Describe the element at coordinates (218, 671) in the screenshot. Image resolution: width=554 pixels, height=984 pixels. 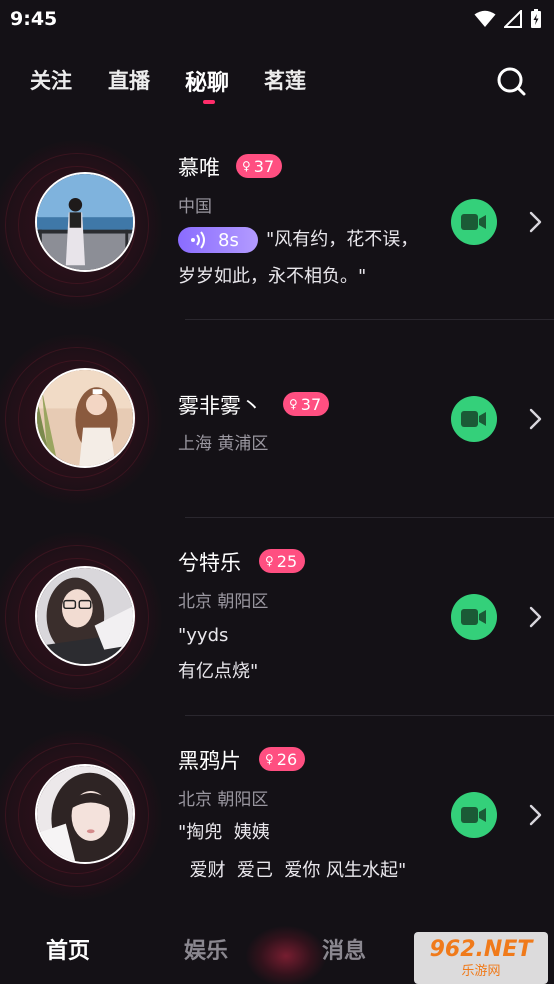
I see `user-signature-line2: 有亿点烧"` at that location.